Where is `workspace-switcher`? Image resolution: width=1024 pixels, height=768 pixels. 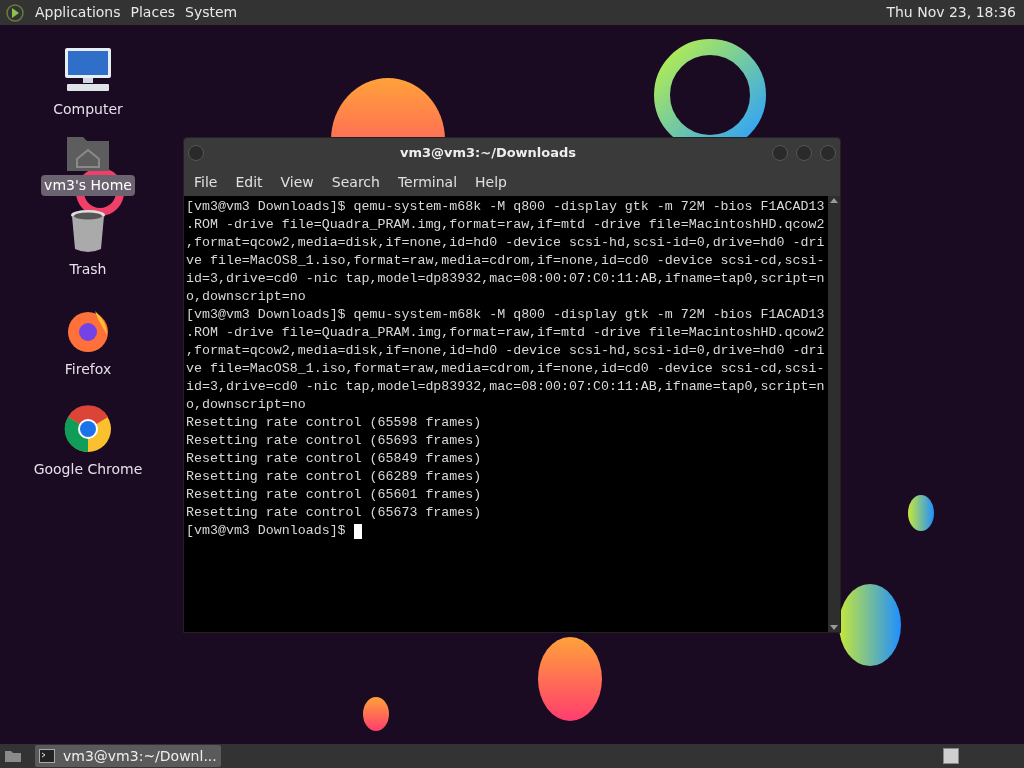 workspace-switcher is located at coordinates (951, 756).